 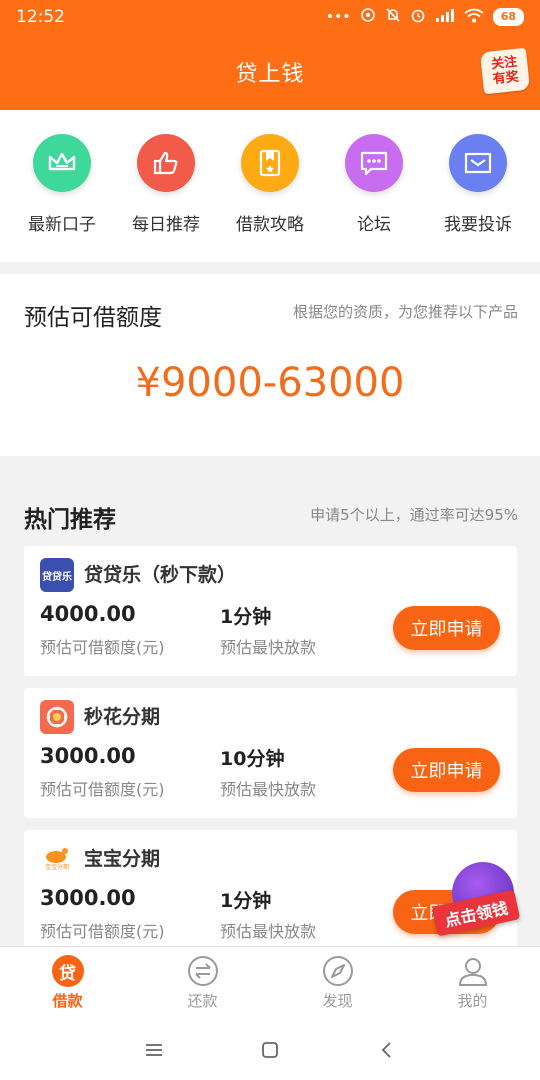 I want to click on product-amount: 4000.00, so click(x=88, y=614).